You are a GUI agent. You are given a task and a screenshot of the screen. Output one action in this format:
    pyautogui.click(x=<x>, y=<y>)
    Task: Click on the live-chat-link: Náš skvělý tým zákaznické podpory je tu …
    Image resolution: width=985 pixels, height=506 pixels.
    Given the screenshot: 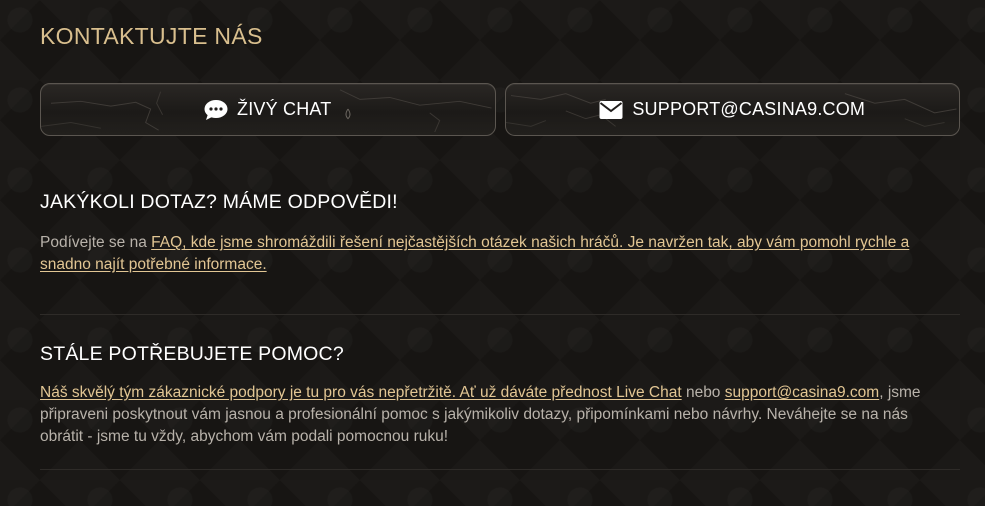 What is the action you would take?
    pyautogui.click(x=361, y=392)
    